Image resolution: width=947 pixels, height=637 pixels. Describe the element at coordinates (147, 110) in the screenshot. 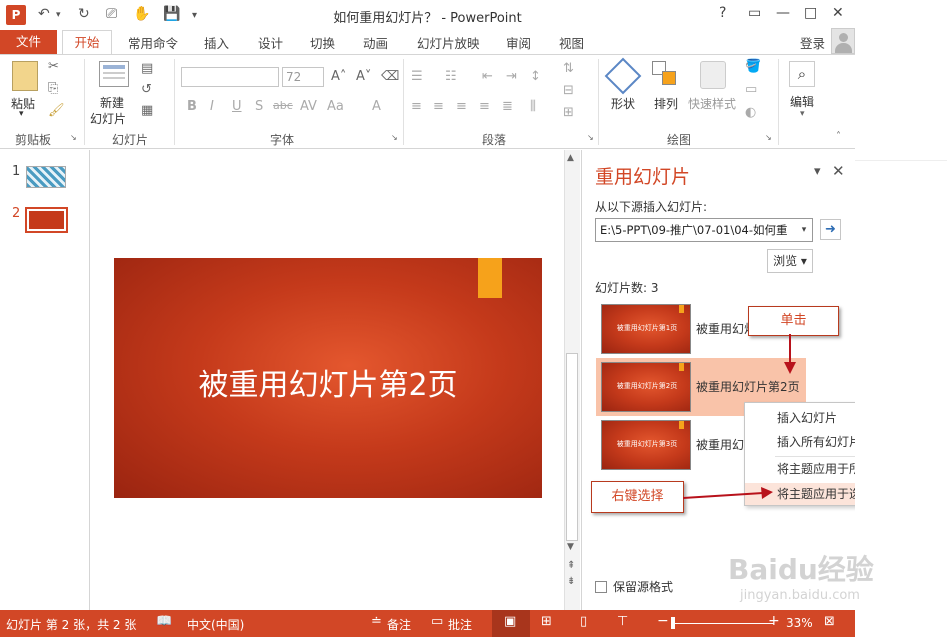

I see `section-icon: ▦` at that location.